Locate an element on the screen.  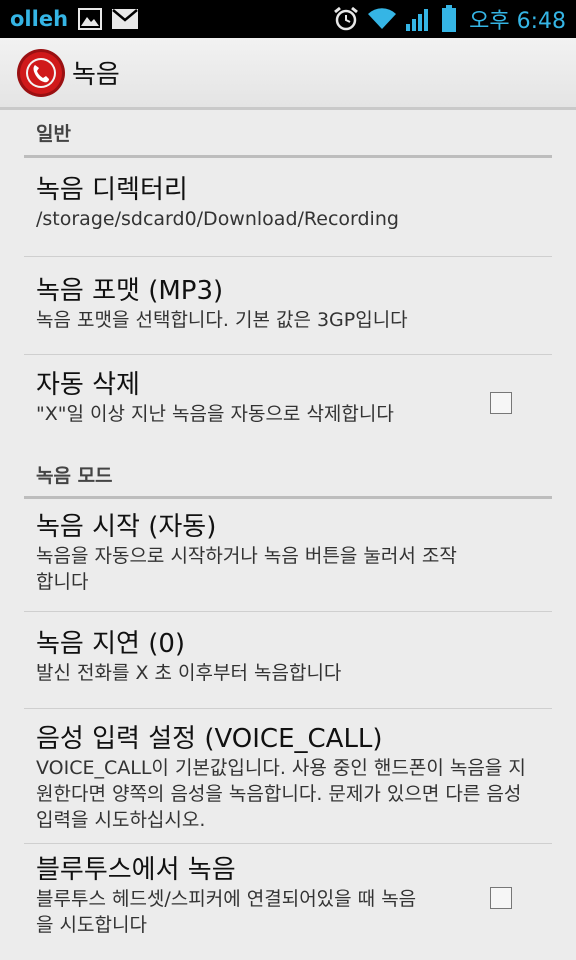
pref-recording-delay: 녹음 지연 (0) 발신 전화를 X 초 이후부터 녹음합니다 is located at coordinates (288, 660).